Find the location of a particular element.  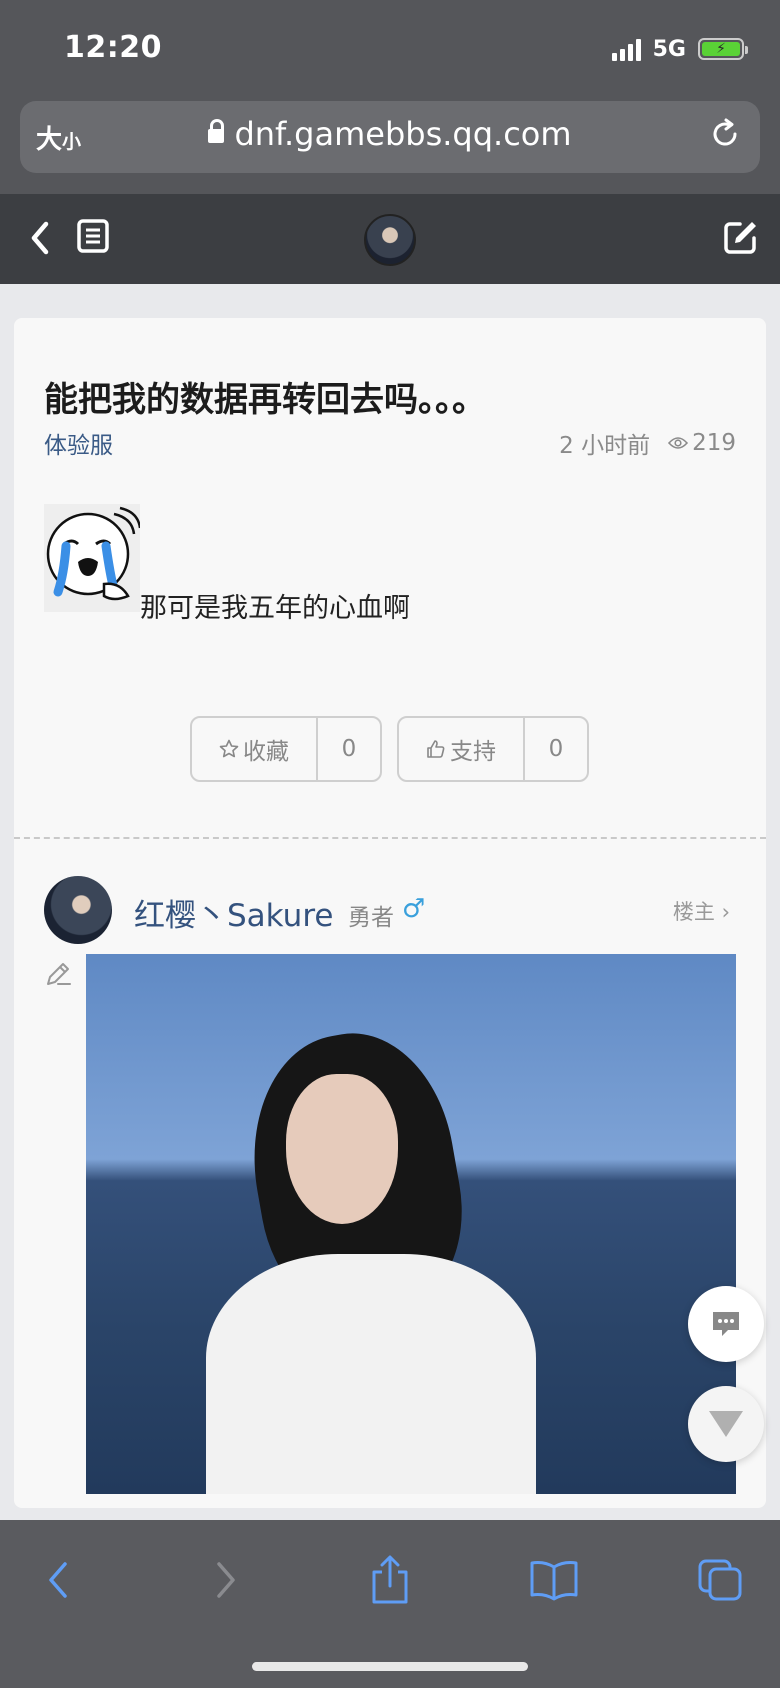

tabs-button is located at coordinates (720, 1580).